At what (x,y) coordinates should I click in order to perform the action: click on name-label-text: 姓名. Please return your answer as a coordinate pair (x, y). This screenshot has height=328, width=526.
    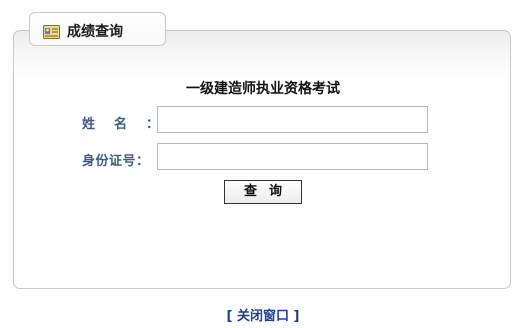
    Looking at the image, I should click on (114, 124).